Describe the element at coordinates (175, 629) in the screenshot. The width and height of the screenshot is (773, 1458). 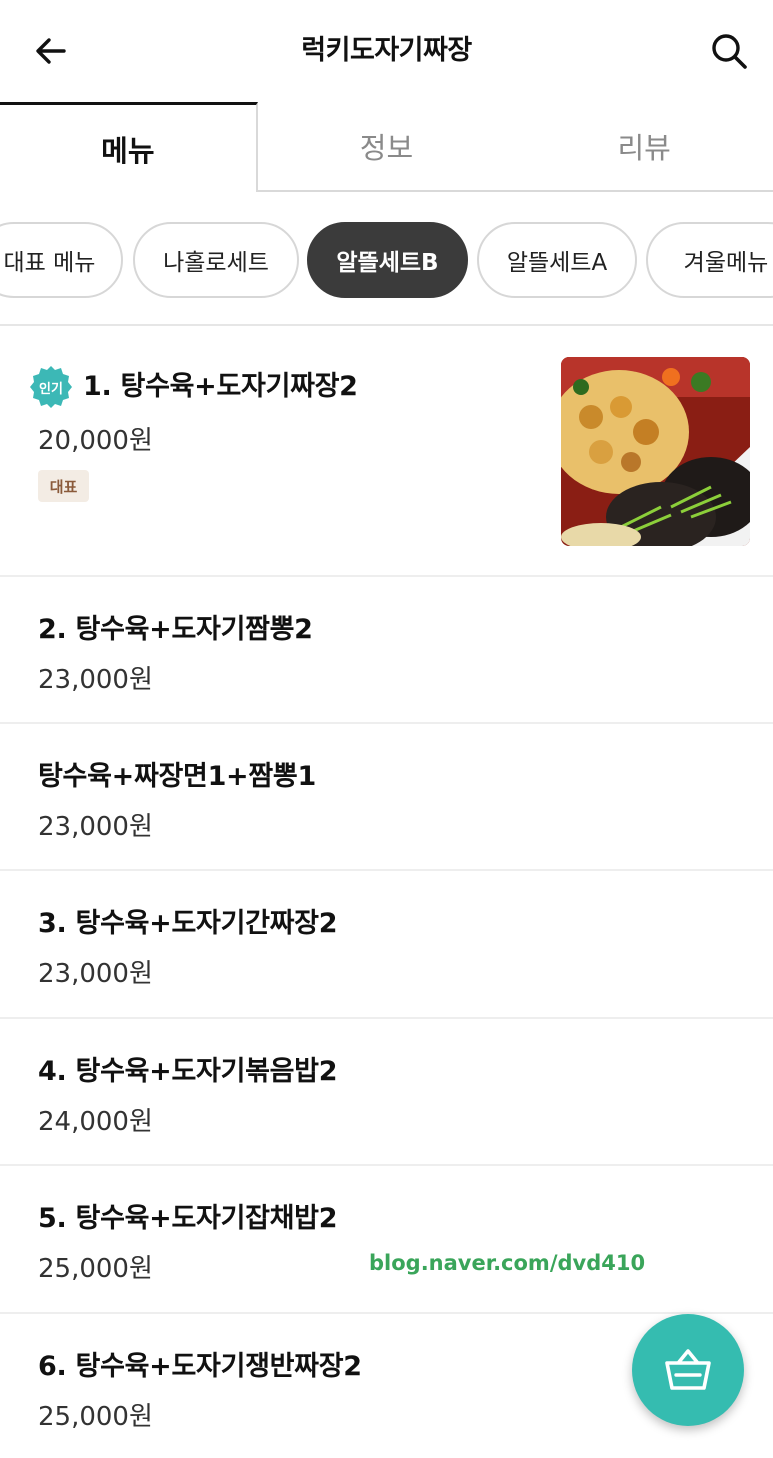
I see `menu-item-name: 2. 탕수육+도자기짬뽕2` at that location.